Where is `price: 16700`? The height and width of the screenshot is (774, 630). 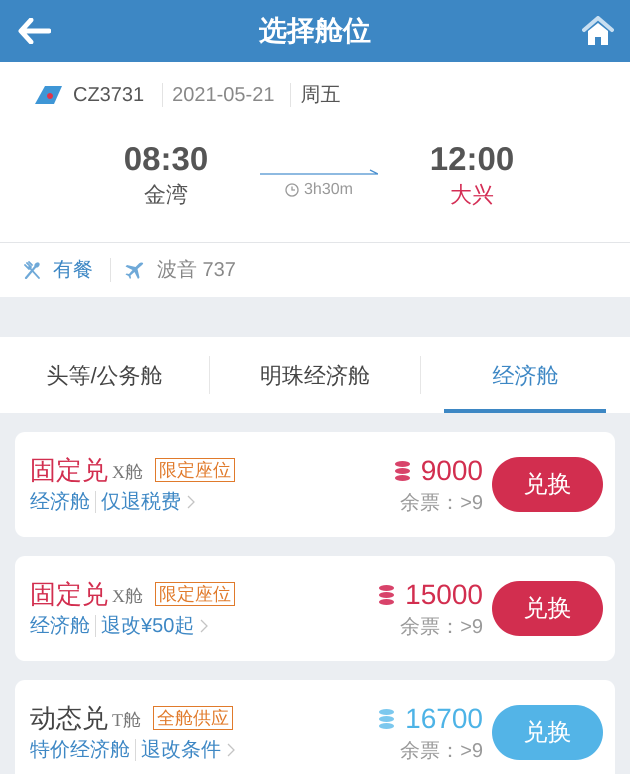 price: 16700 is located at coordinates (444, 719).